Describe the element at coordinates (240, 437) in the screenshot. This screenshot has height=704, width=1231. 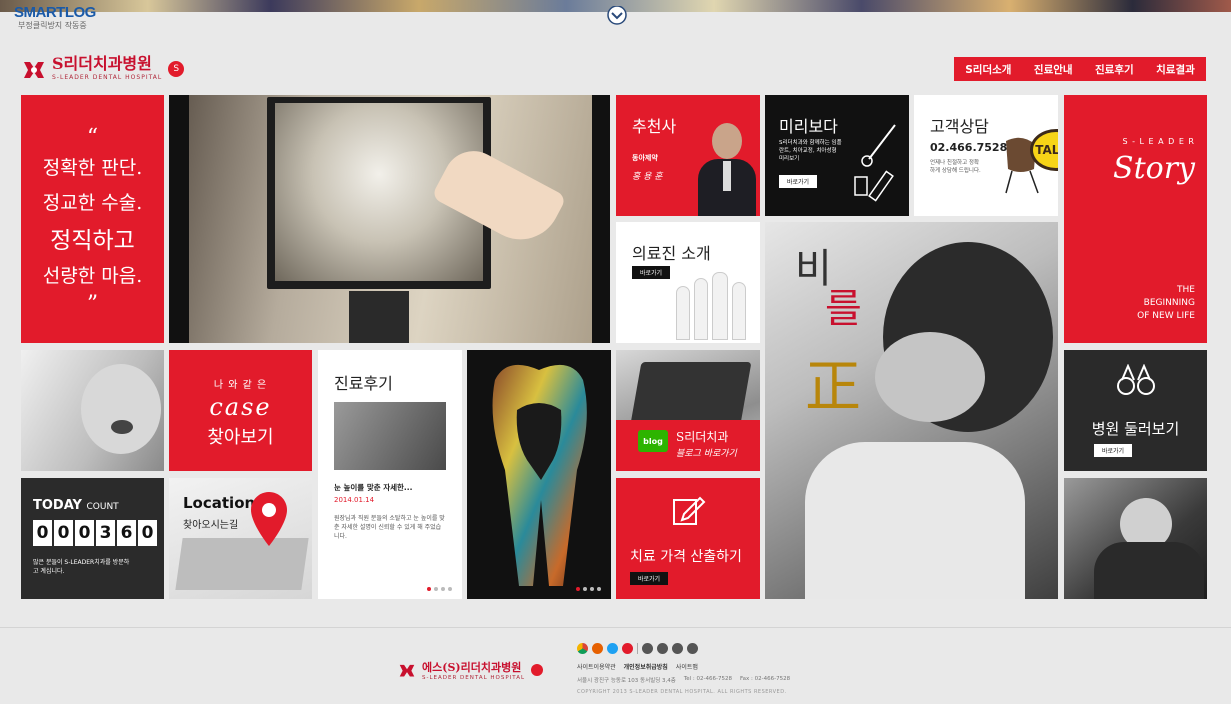
I see `case-line-3: 찾아보기` at that location.